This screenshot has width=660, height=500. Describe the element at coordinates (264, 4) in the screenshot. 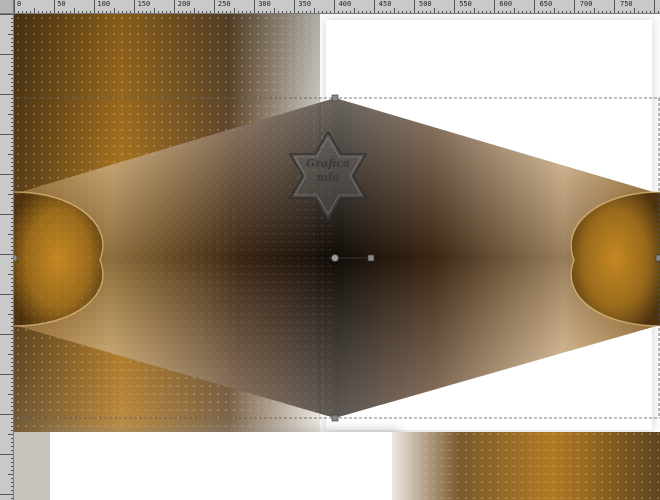

I see `ruler-tick-label: 300` at that location.